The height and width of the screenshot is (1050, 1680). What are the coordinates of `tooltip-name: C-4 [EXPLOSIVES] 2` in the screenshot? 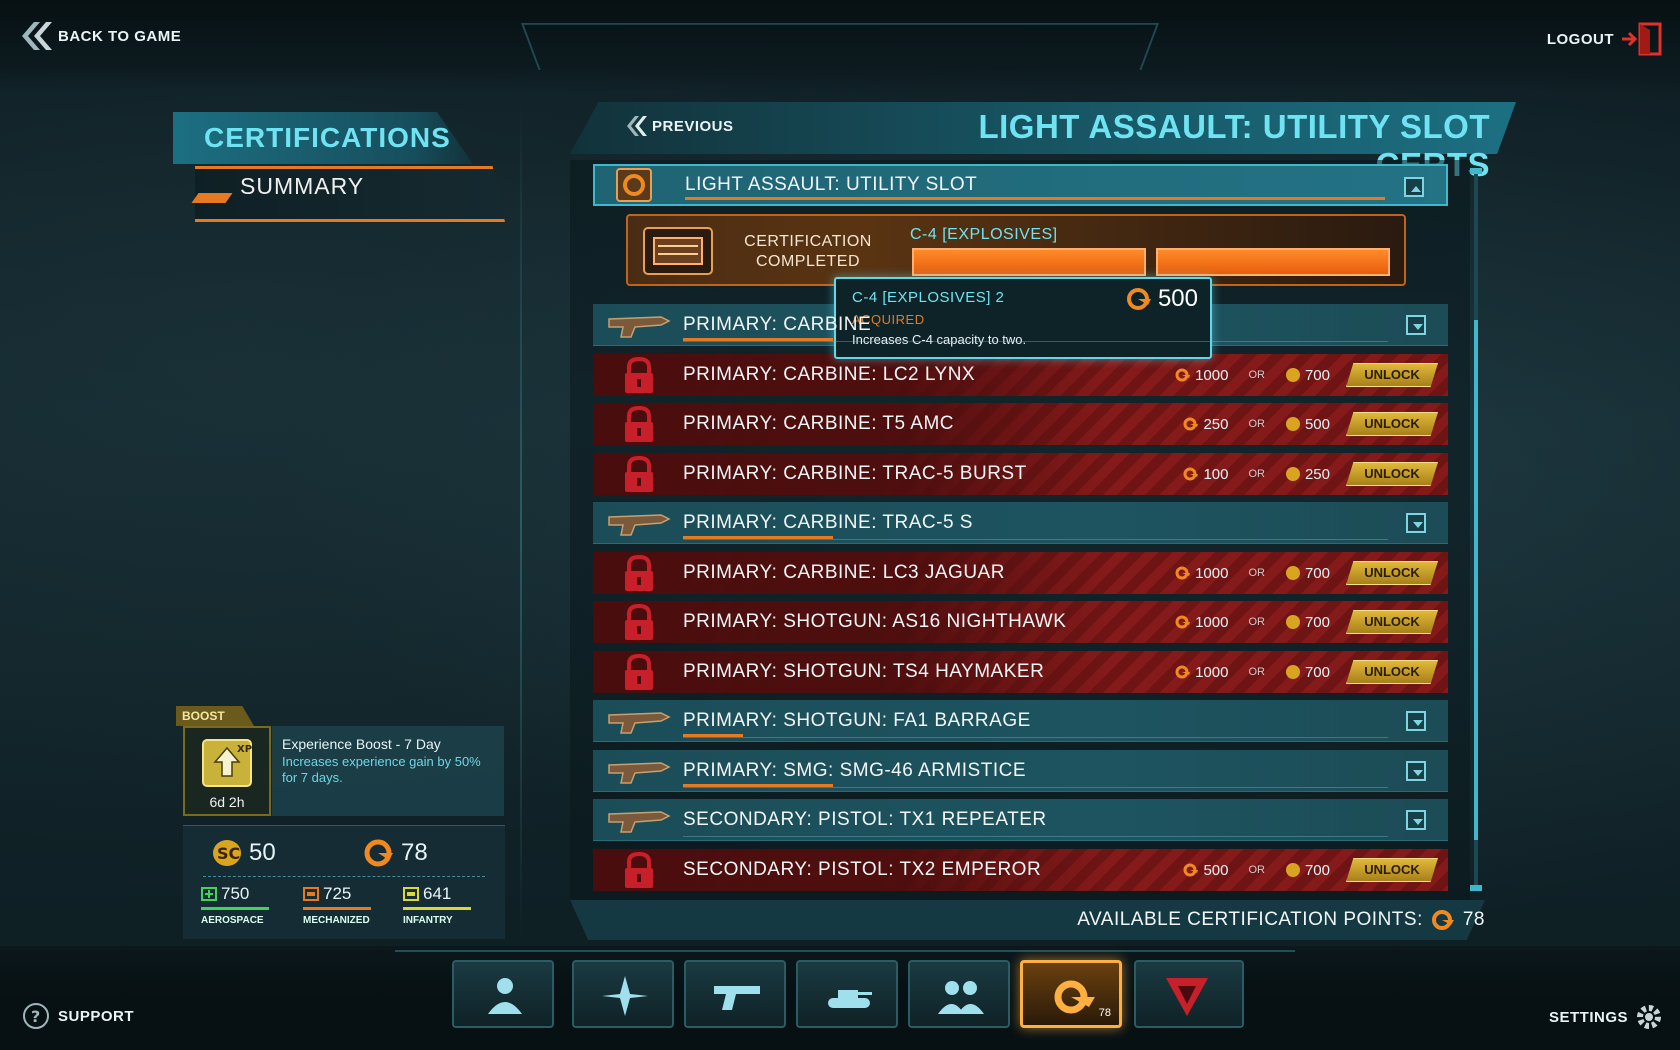 It's located at (928, 297).